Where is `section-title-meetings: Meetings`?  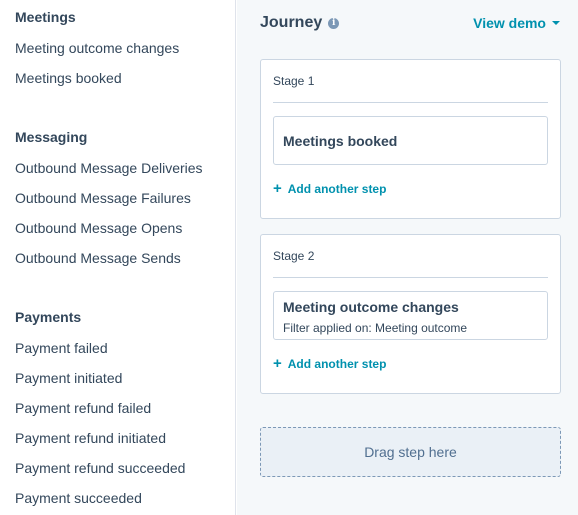 section-title-meetings: Meetings is located at coordinates (45, 17).